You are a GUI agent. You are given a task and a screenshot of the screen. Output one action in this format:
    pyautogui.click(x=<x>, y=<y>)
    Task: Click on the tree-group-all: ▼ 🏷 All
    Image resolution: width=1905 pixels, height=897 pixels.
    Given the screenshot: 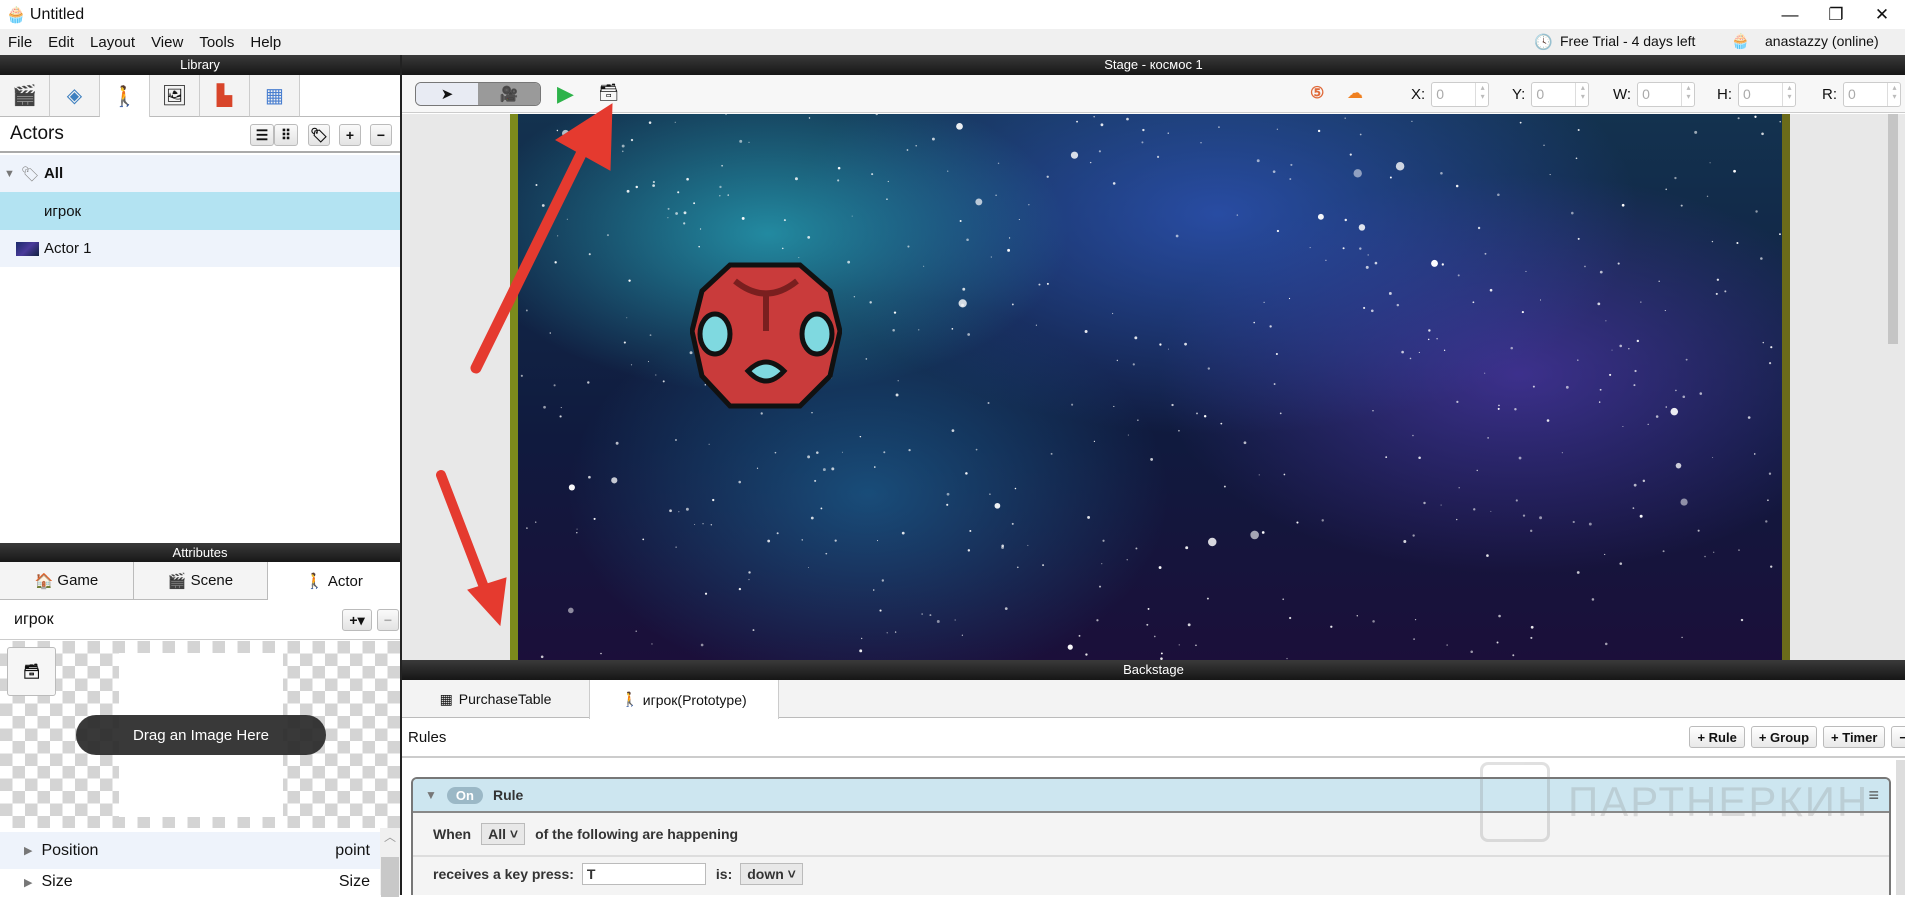 What is the action you would take?
    pyautogui.click(x=200, y=173)
    